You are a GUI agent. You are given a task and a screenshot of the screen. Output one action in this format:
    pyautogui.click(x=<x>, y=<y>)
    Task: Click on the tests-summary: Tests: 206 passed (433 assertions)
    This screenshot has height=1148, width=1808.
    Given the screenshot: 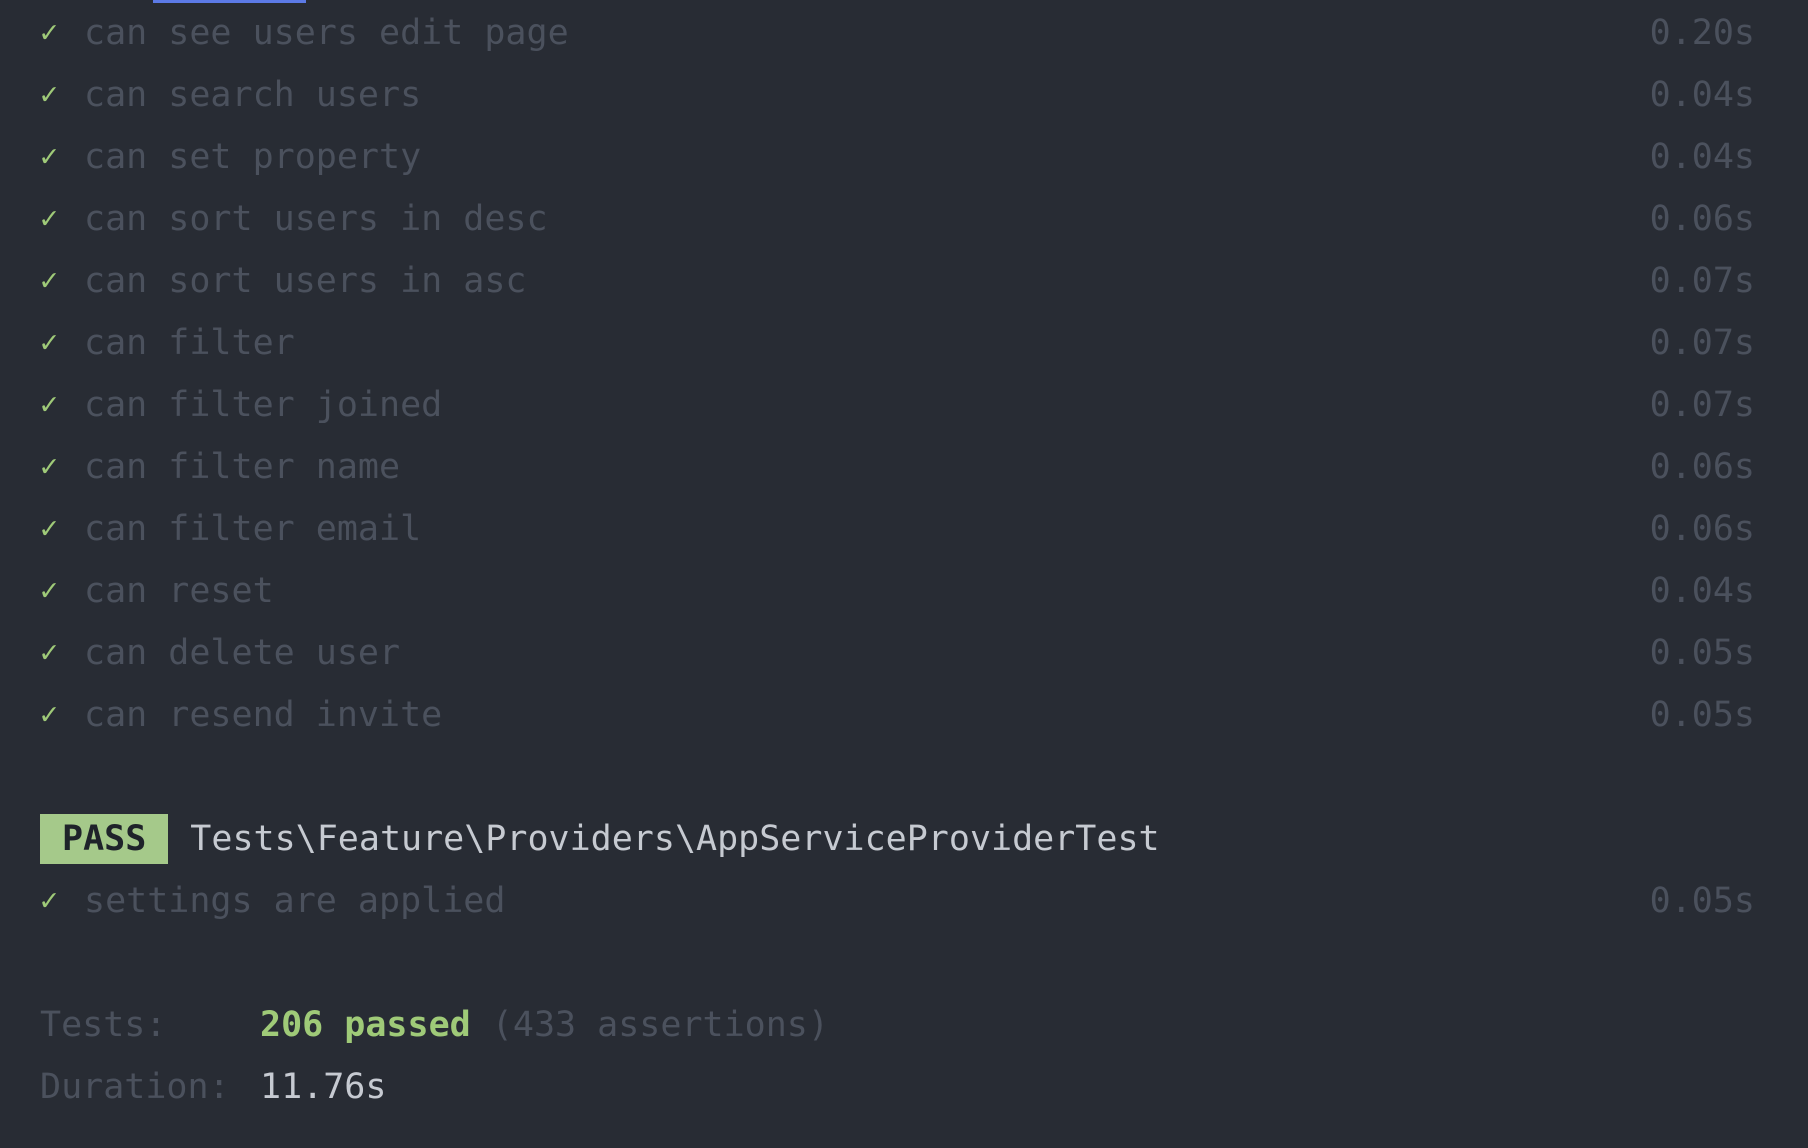 What is the action you would take?
    pyautogui.click(x=434, y=1025)
    